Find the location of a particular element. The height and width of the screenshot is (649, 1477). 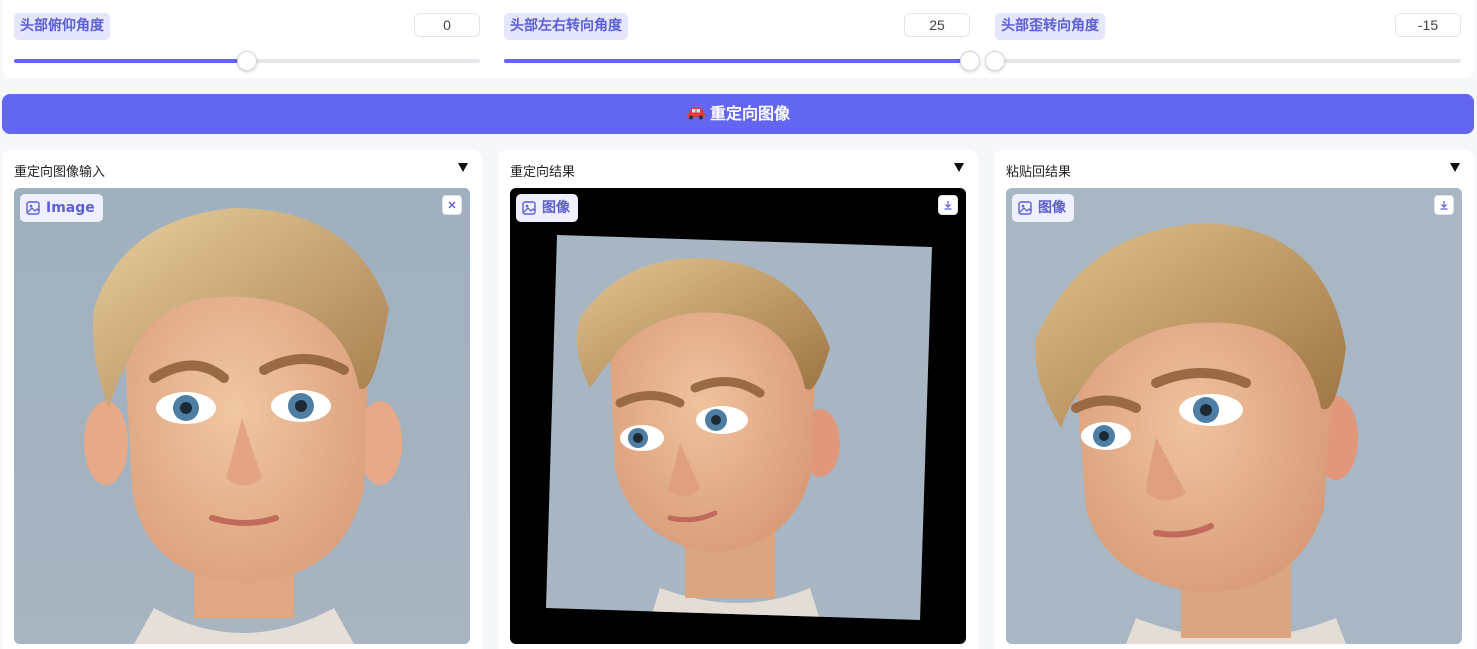

pitch-track is located at coordinates (247, 61).